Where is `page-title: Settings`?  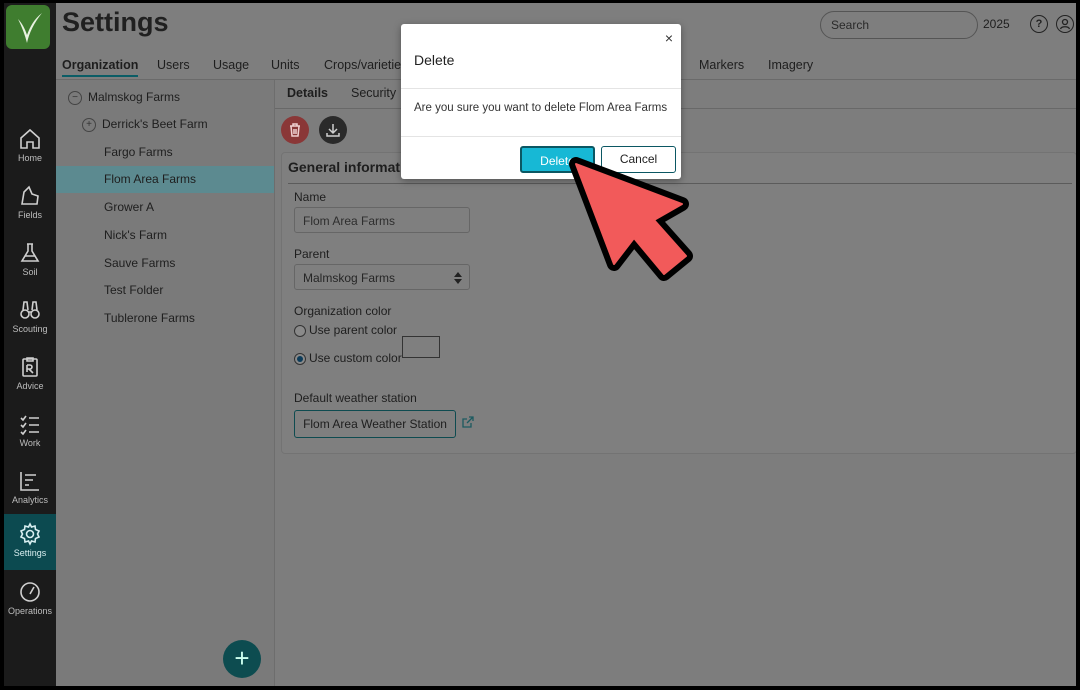
page-title: Settings is located at coordinates (115, 22).